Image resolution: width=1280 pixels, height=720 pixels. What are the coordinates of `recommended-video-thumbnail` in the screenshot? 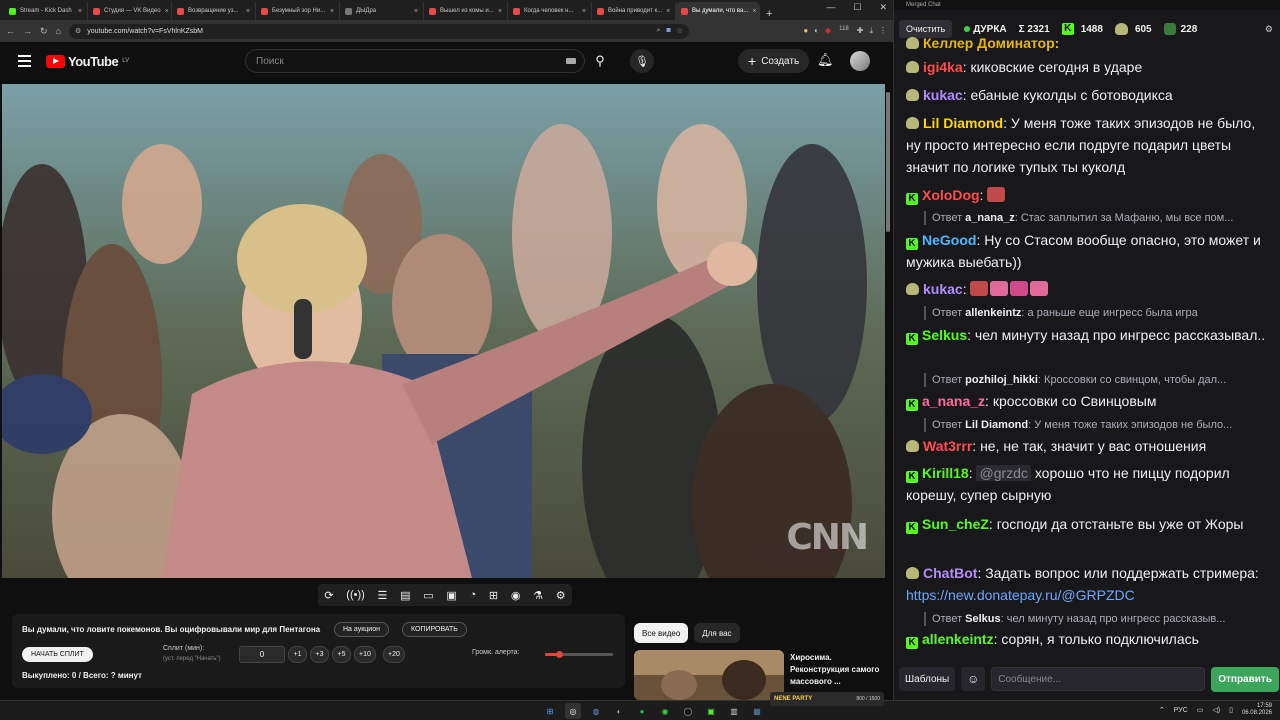 It's located at (709, 675).